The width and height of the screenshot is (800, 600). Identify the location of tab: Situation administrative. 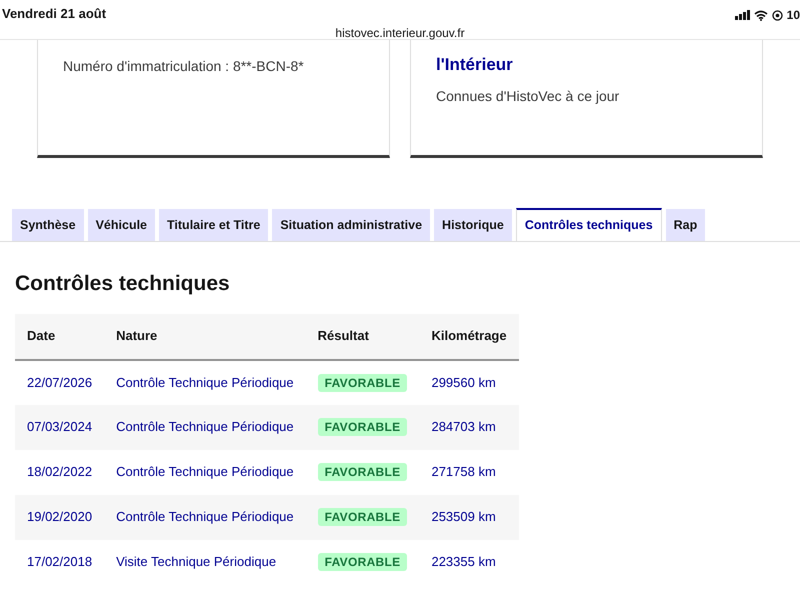
(351, 225).